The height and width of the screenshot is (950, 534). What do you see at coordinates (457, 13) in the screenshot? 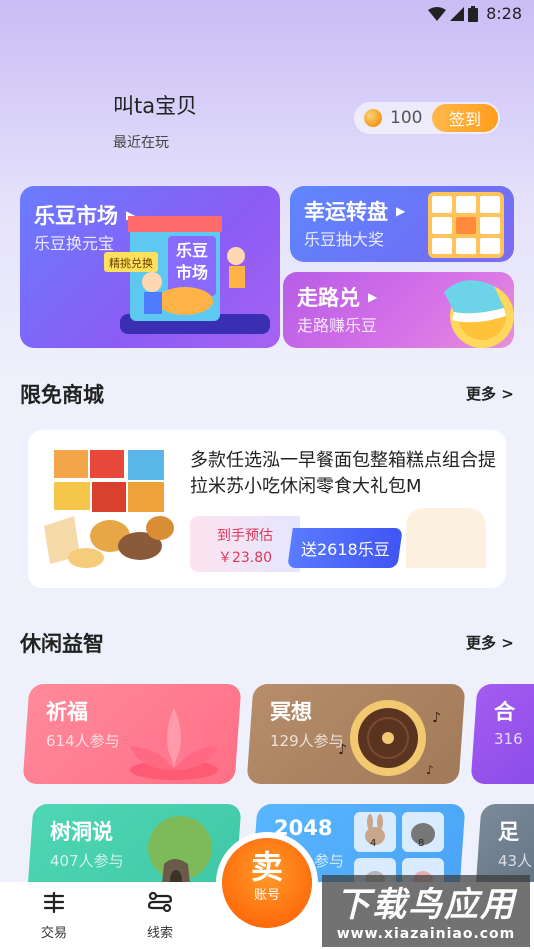
I see `signal-icon` at bounding box center [457, 13].